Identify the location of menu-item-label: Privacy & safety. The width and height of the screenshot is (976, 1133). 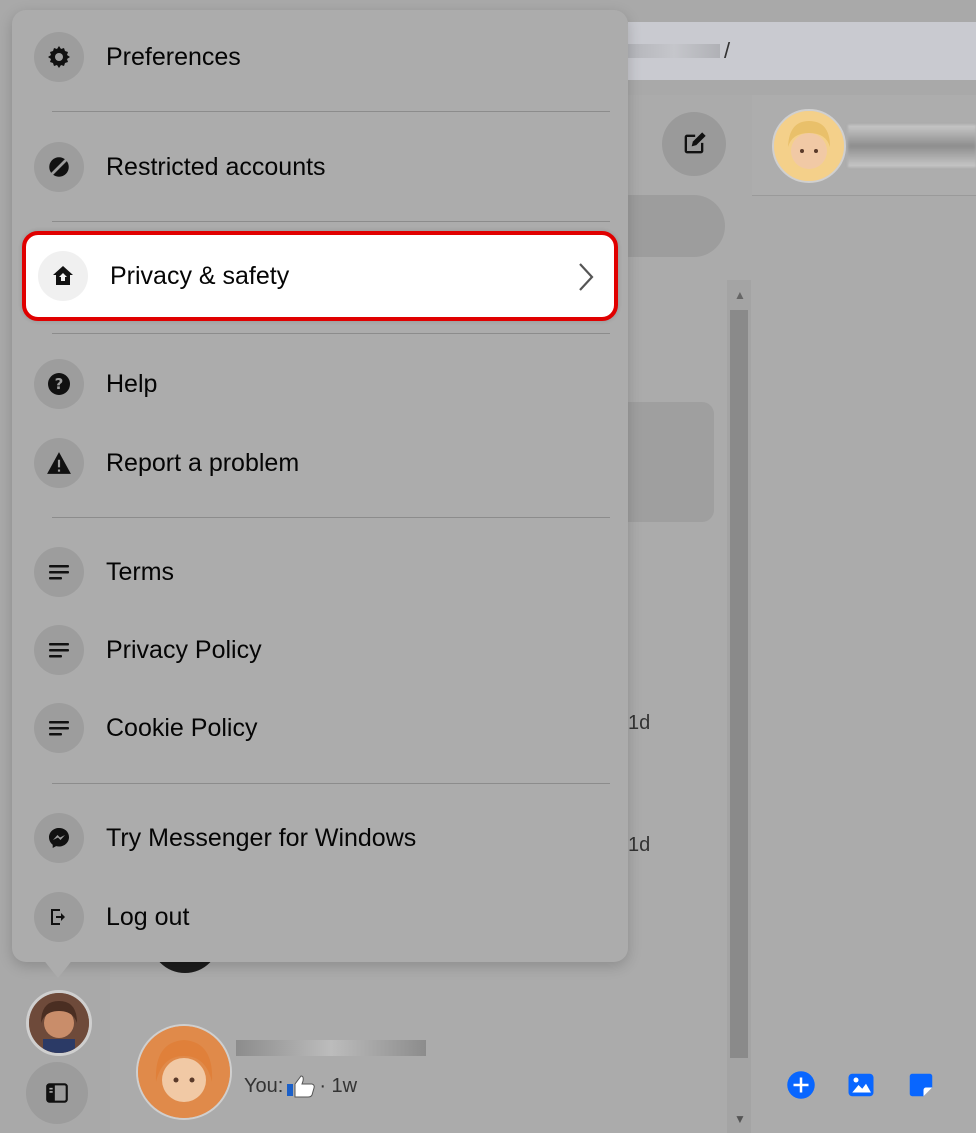
(200, 275).